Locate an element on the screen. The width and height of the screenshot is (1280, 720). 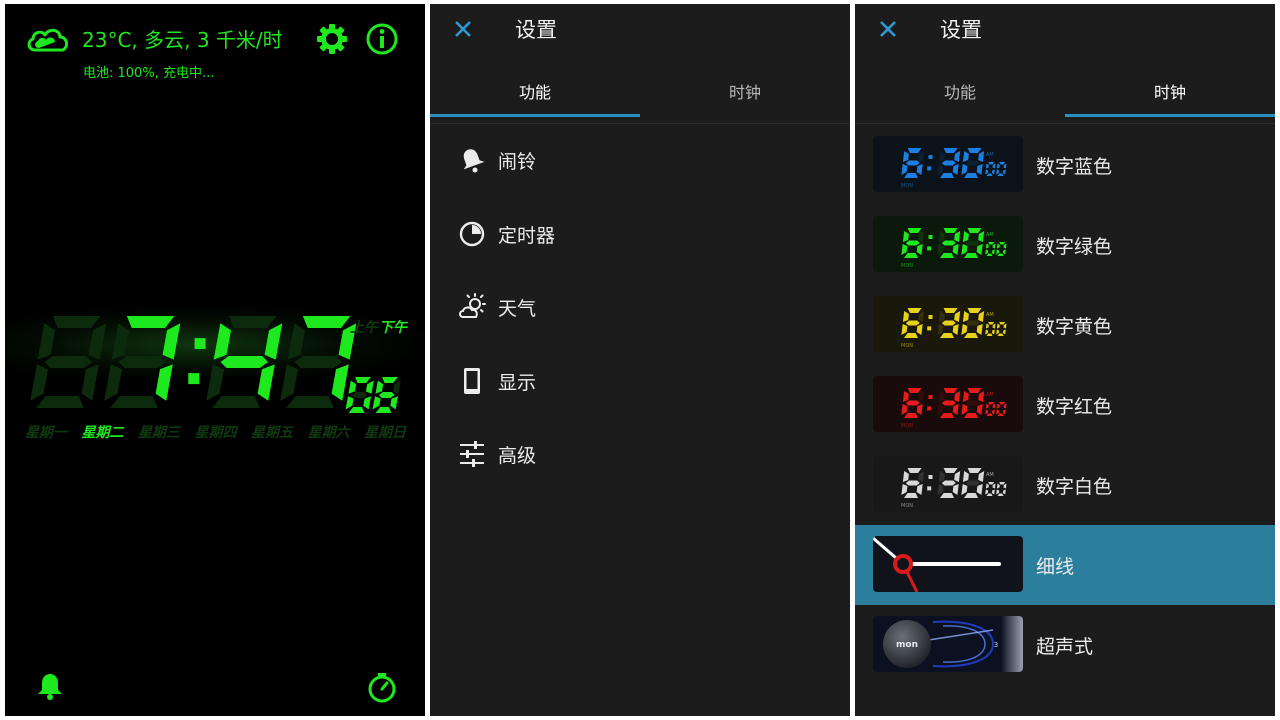
thin-line-thumbnail is located at coordinates (948, 564).